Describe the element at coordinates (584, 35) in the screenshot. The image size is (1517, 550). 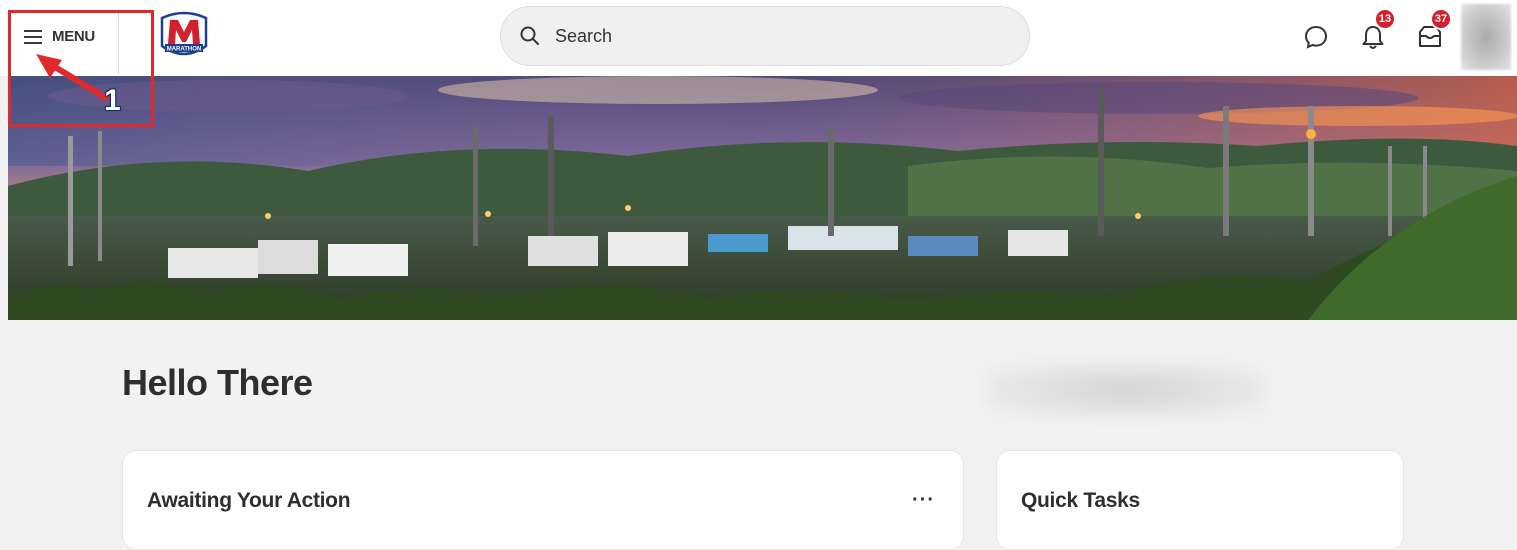
I see `search-placeholder: Search` at that location.